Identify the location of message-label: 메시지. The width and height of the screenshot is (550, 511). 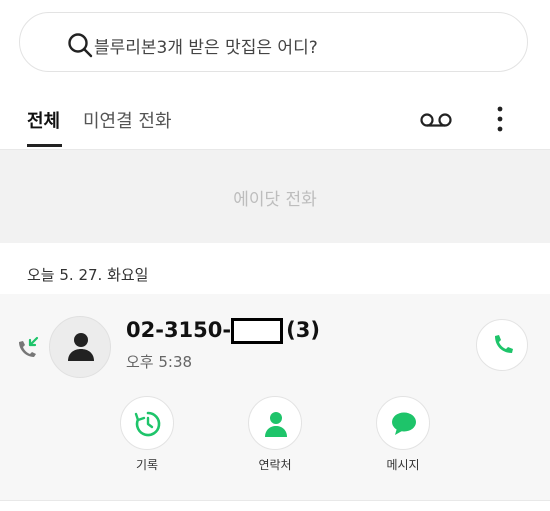
(403, 465).